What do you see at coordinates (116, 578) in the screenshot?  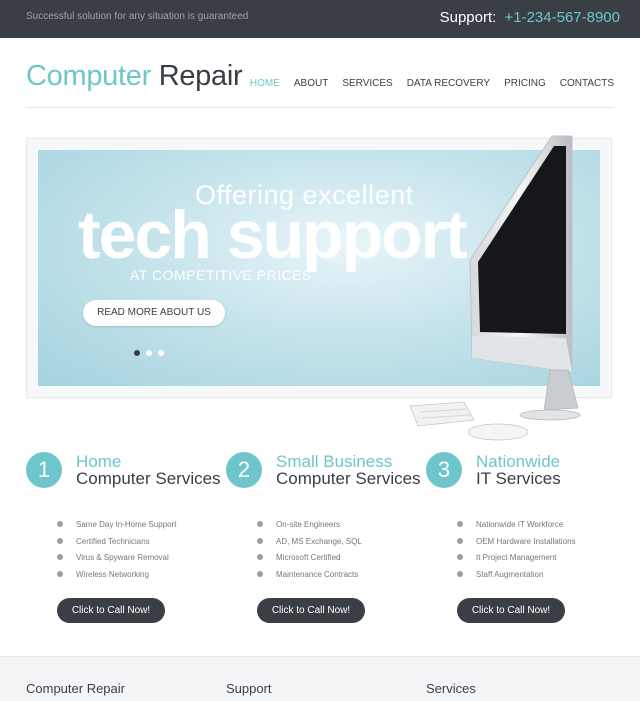 I see `list-item: Wireless Networking` at bounding box center [116, 578].